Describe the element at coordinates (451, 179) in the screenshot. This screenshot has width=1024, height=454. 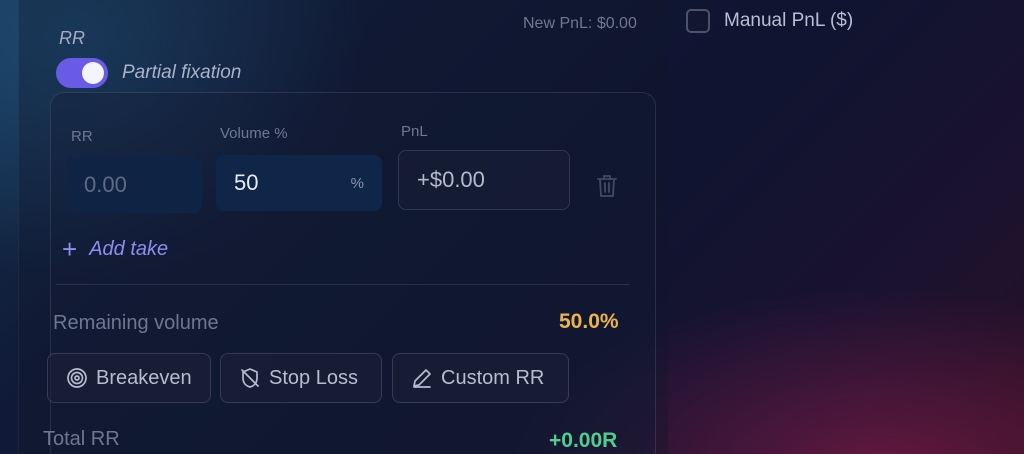
I see `pnl-value: +$0.00` at that location.